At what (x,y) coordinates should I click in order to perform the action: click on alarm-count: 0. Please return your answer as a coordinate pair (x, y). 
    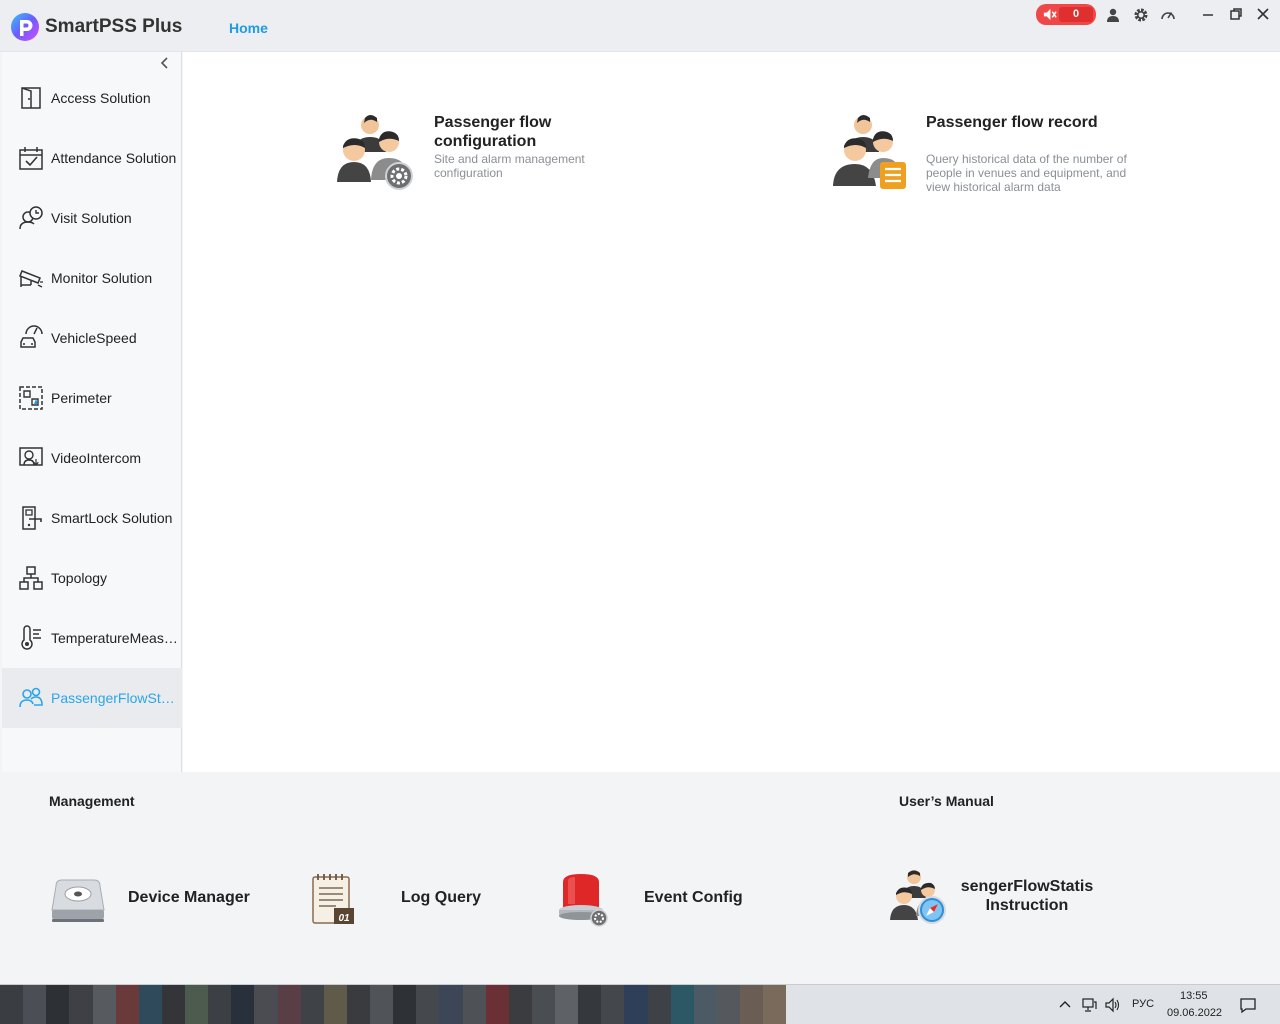
    Looking at the image, I should click on (1076, 14).